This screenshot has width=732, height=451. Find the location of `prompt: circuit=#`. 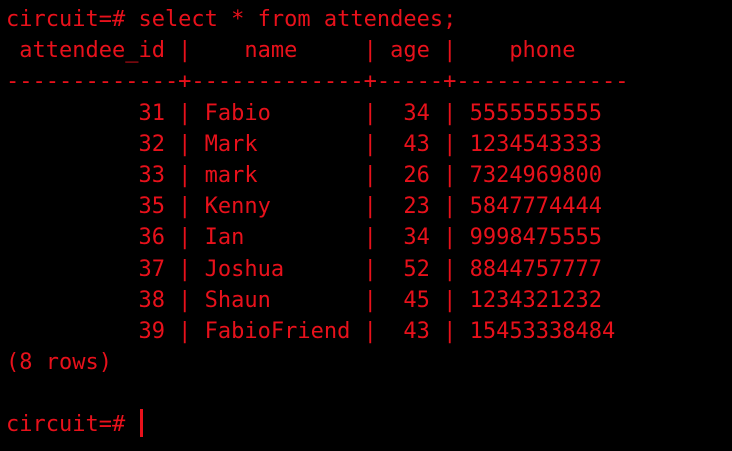

prompt: circuit=# is located at coordinates (72, 425).